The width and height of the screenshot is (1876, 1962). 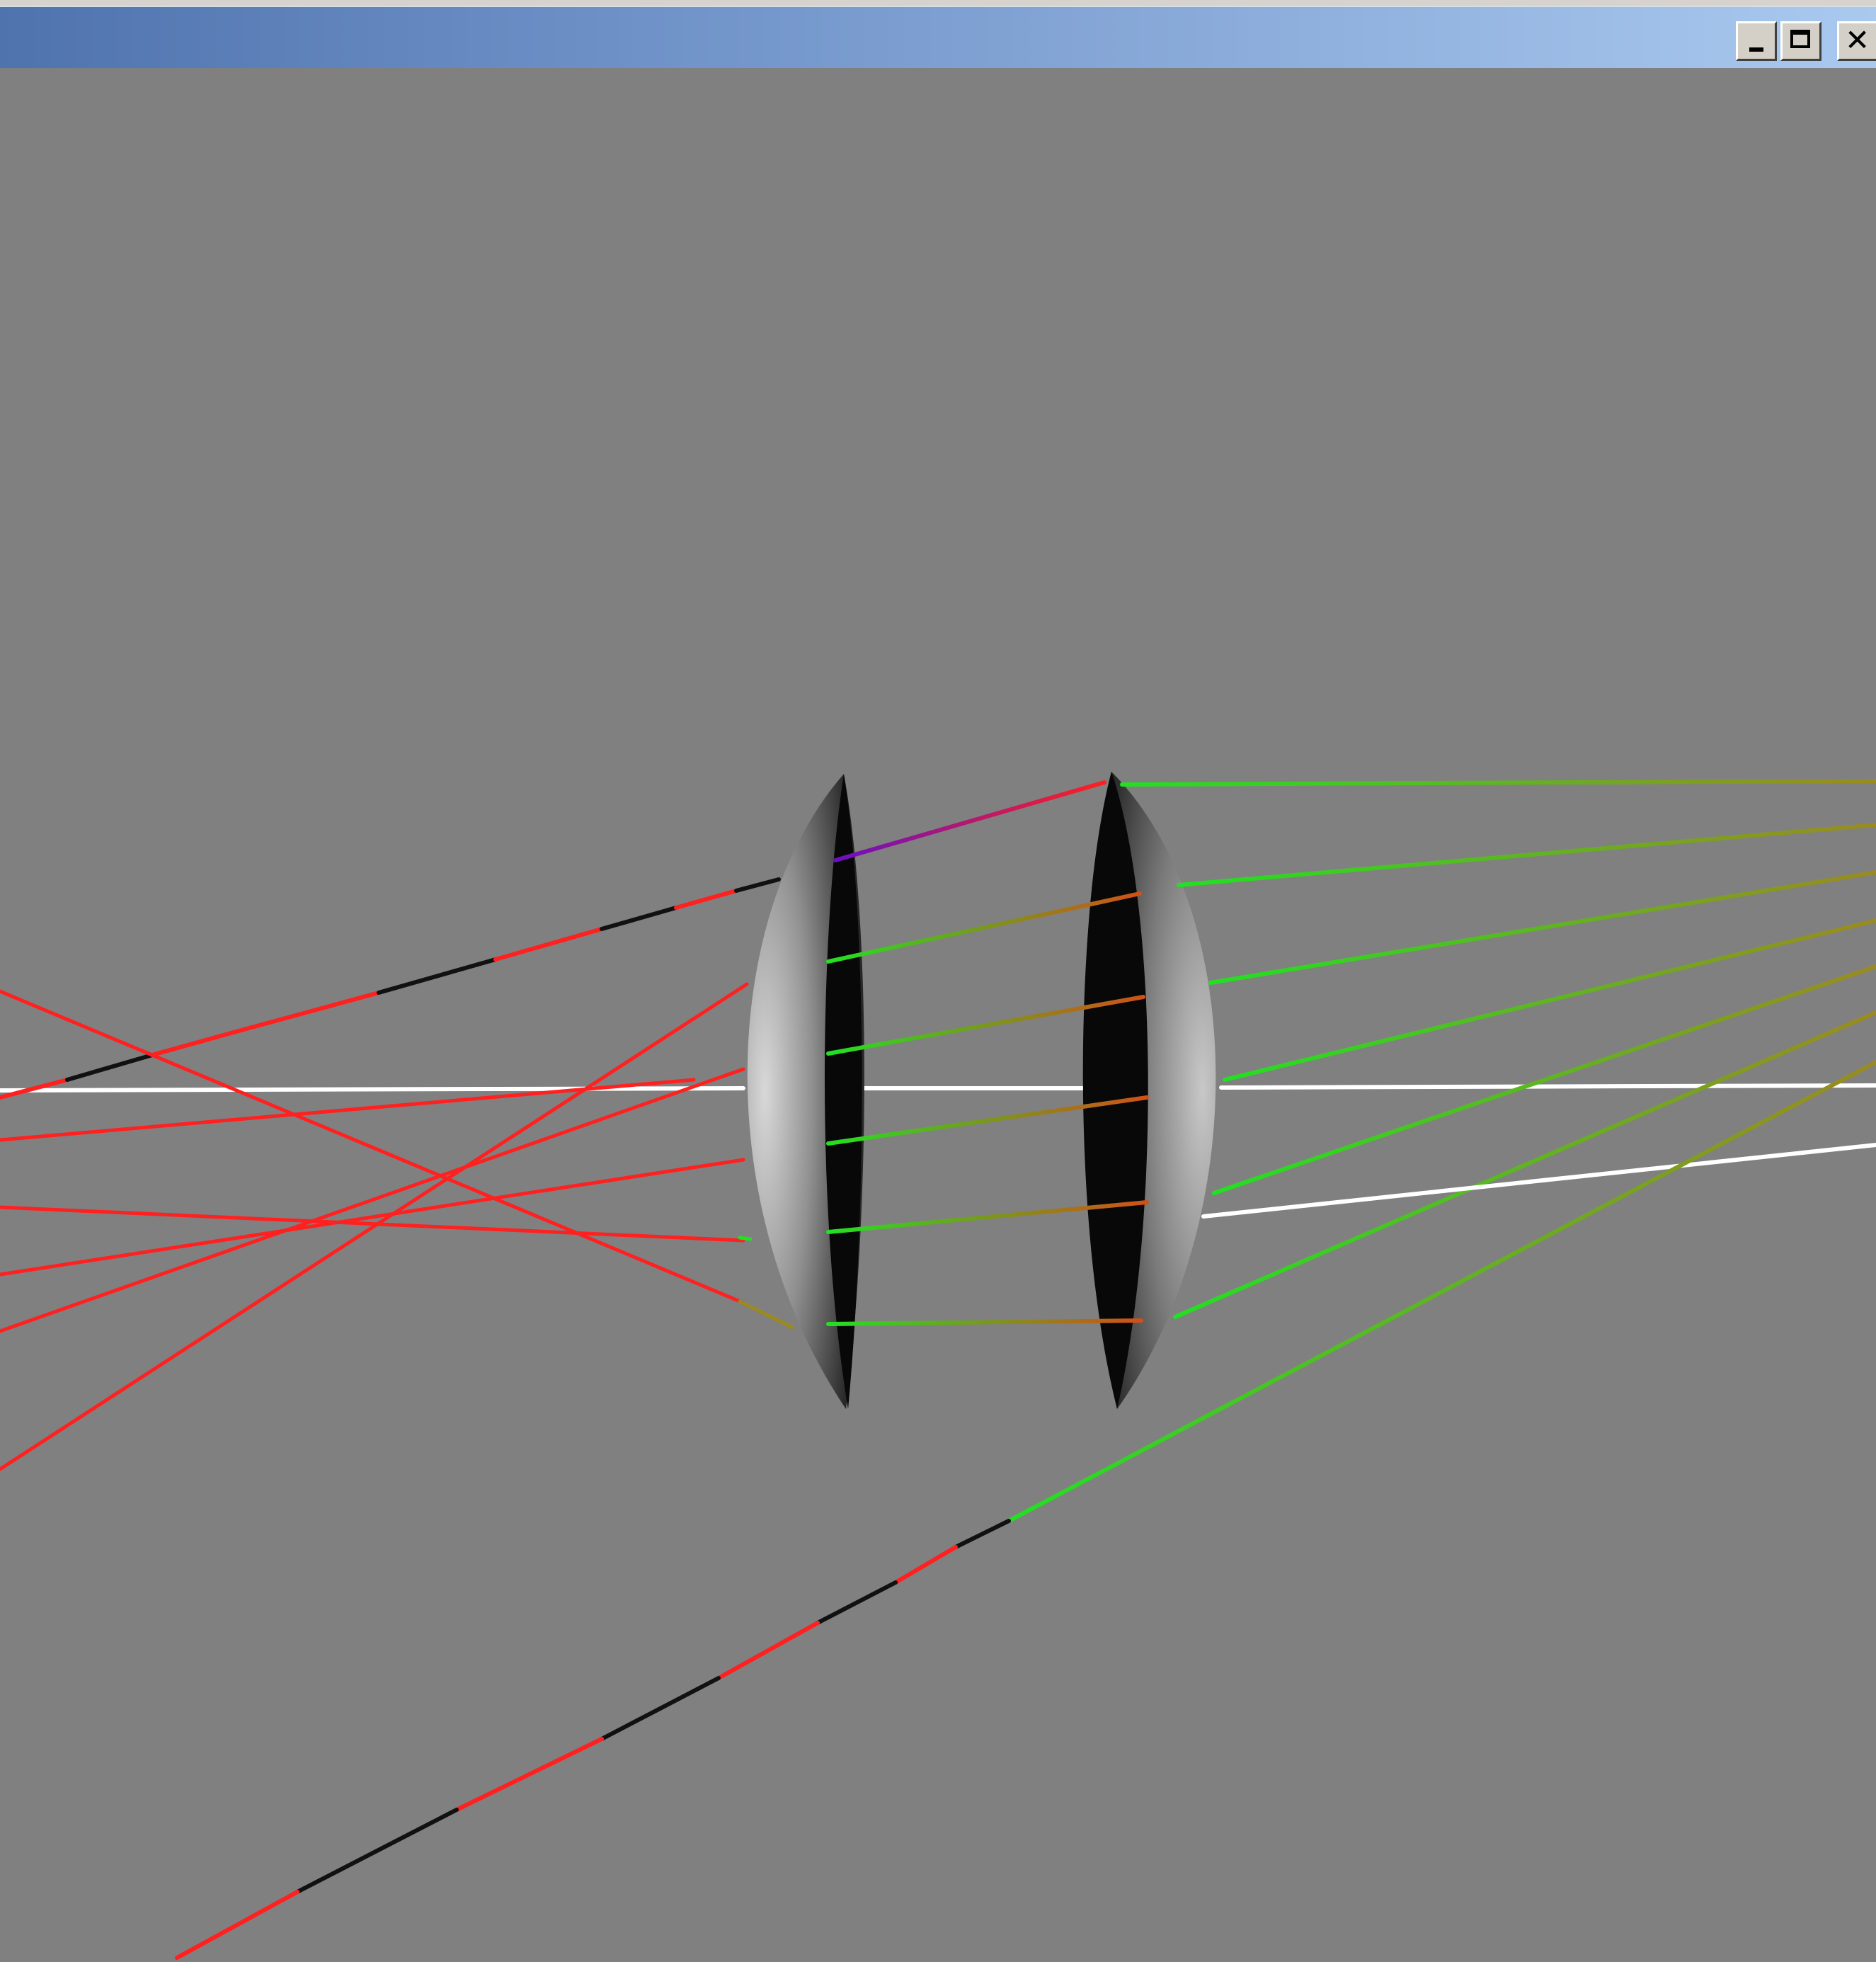 I want to click on close-icon: ✕, so click(x=1857, y=40).